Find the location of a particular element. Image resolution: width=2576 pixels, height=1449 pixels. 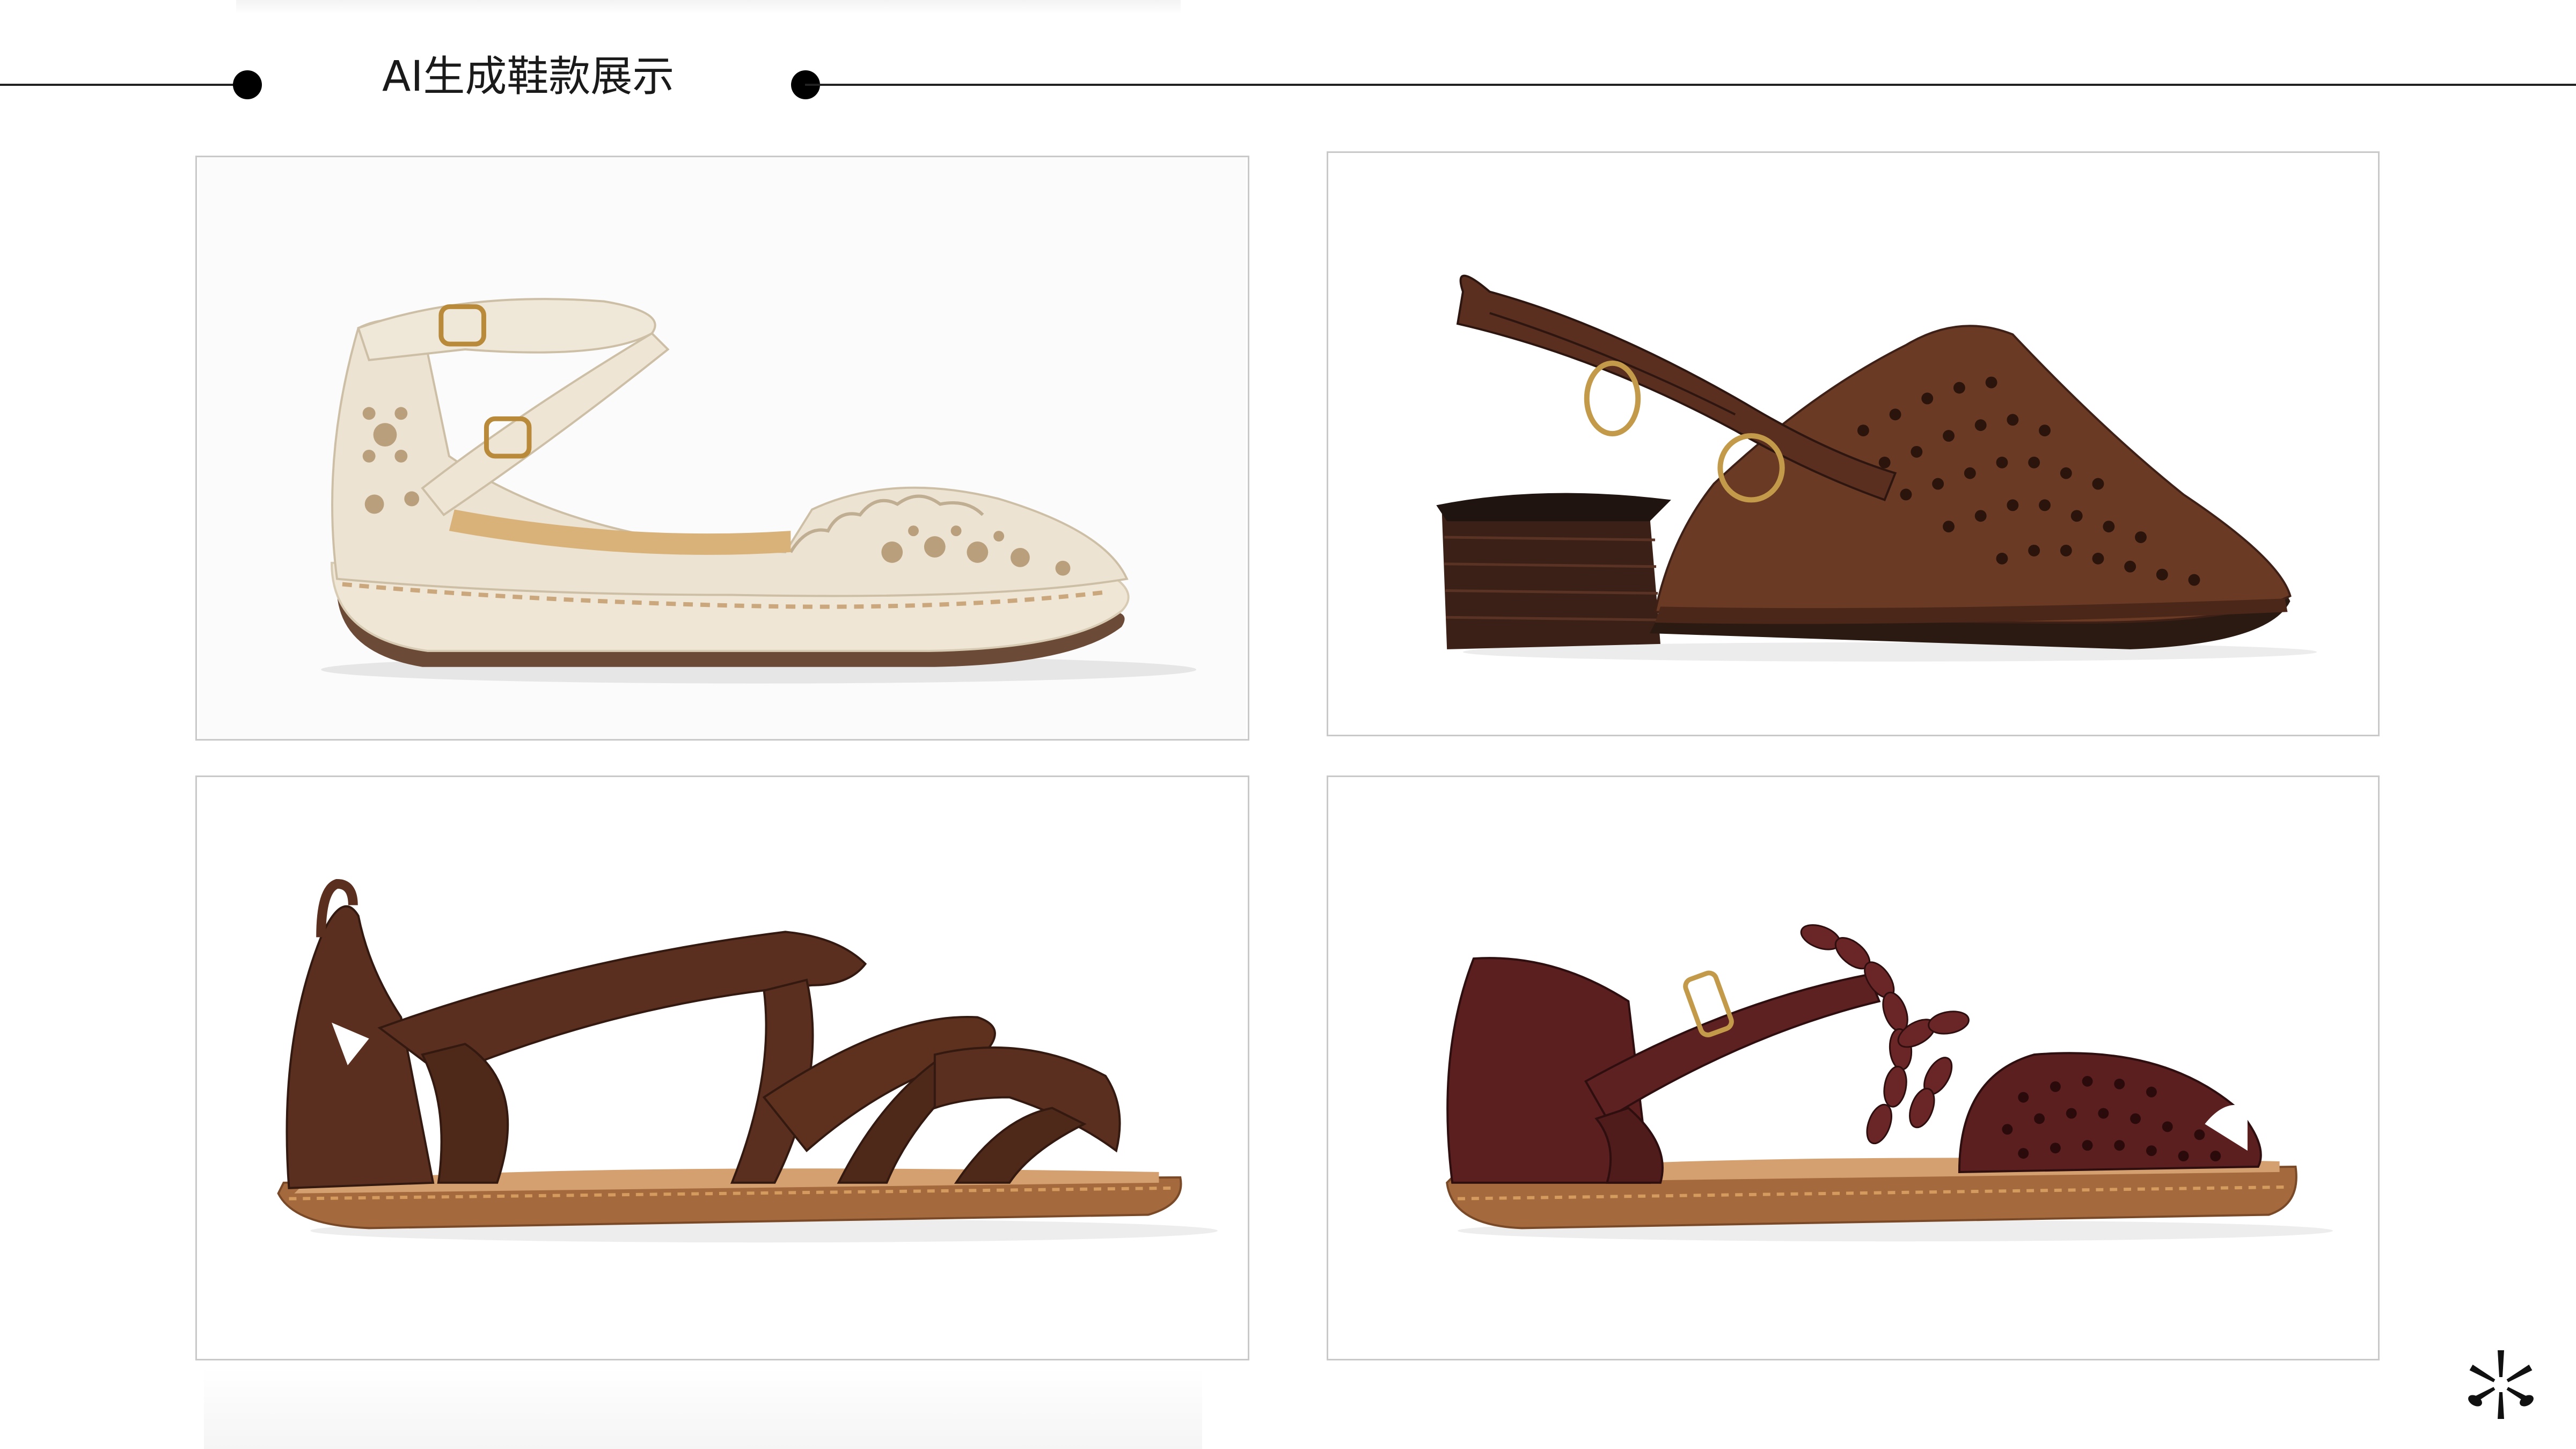

header-dot-left is located at coordinates (247, 84).